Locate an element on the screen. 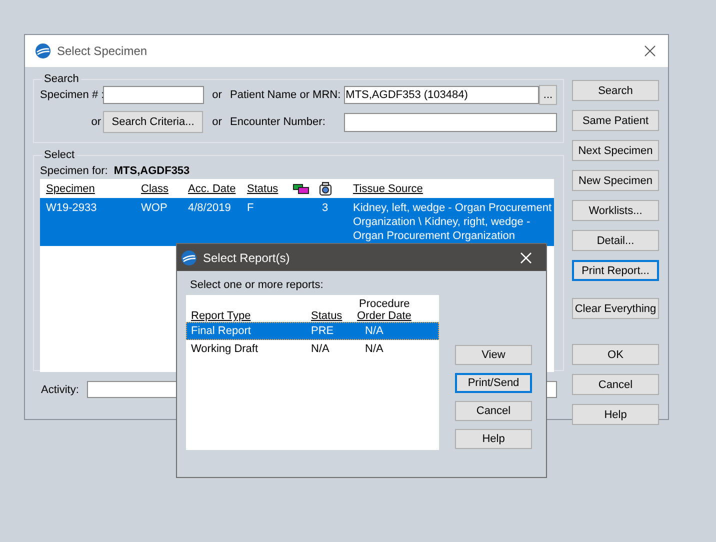 The image size is (716, 542). column-header: Class is located at coordinates (158, 188).